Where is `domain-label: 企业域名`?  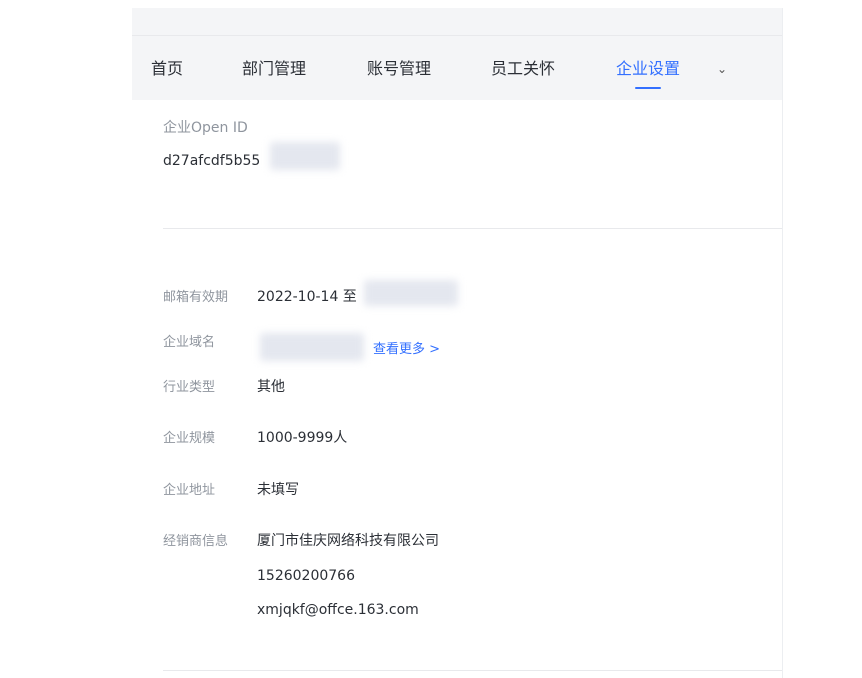 domain-label: 企业域名 is located at coordinates (189, 342).